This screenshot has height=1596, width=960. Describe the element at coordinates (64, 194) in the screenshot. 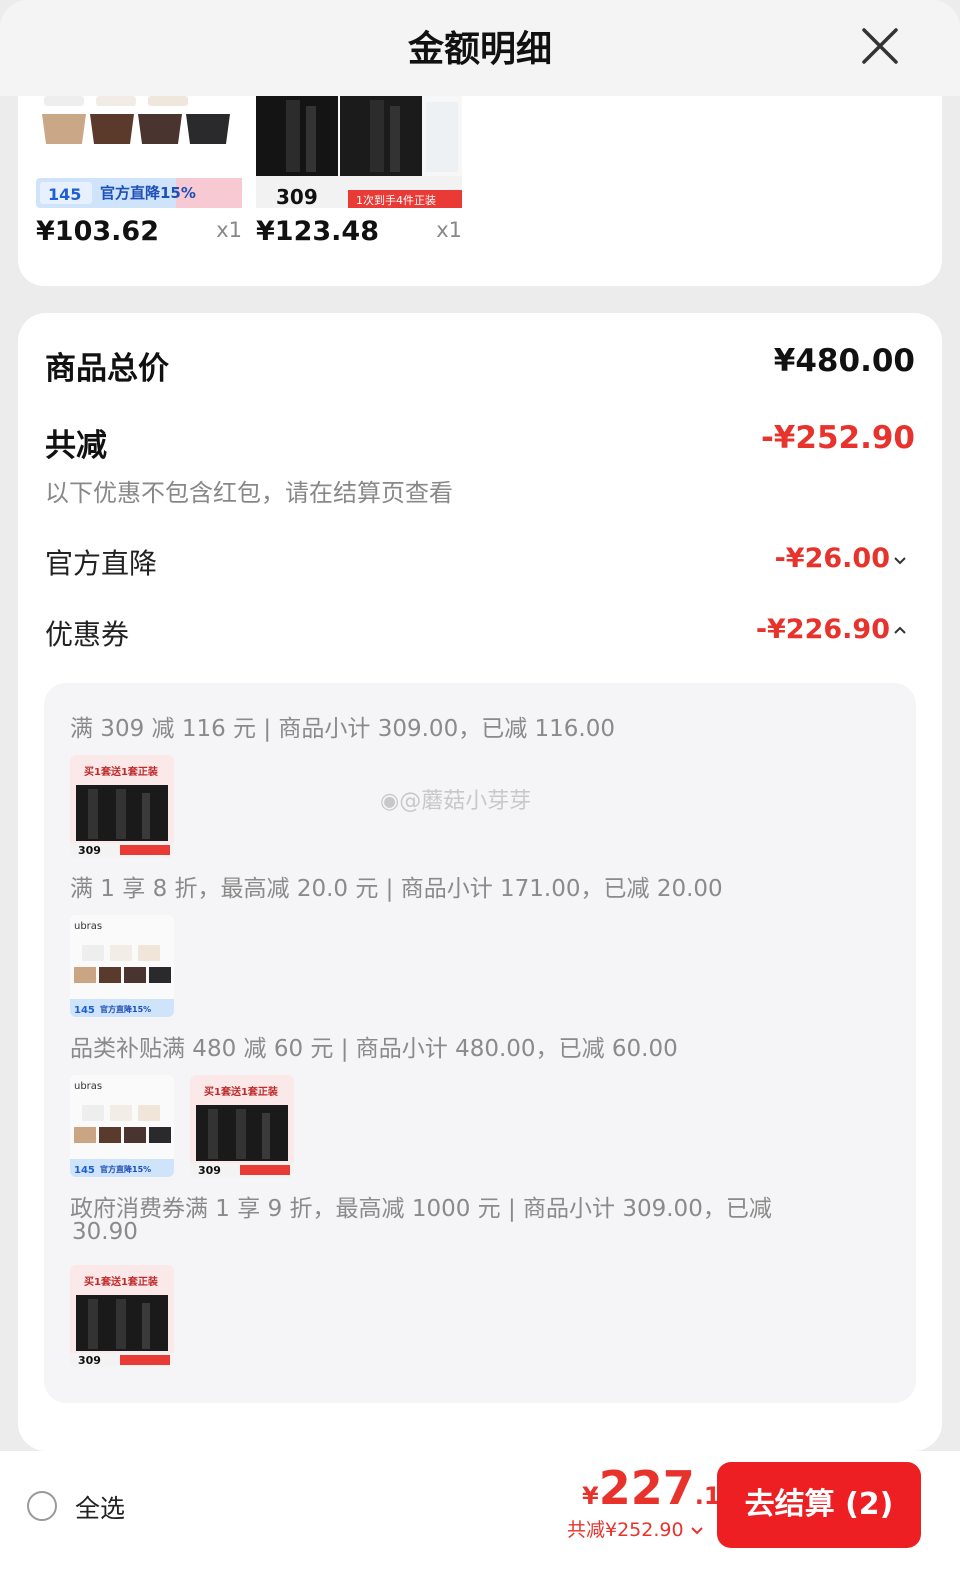

I see `badge-number: 145` at that location.